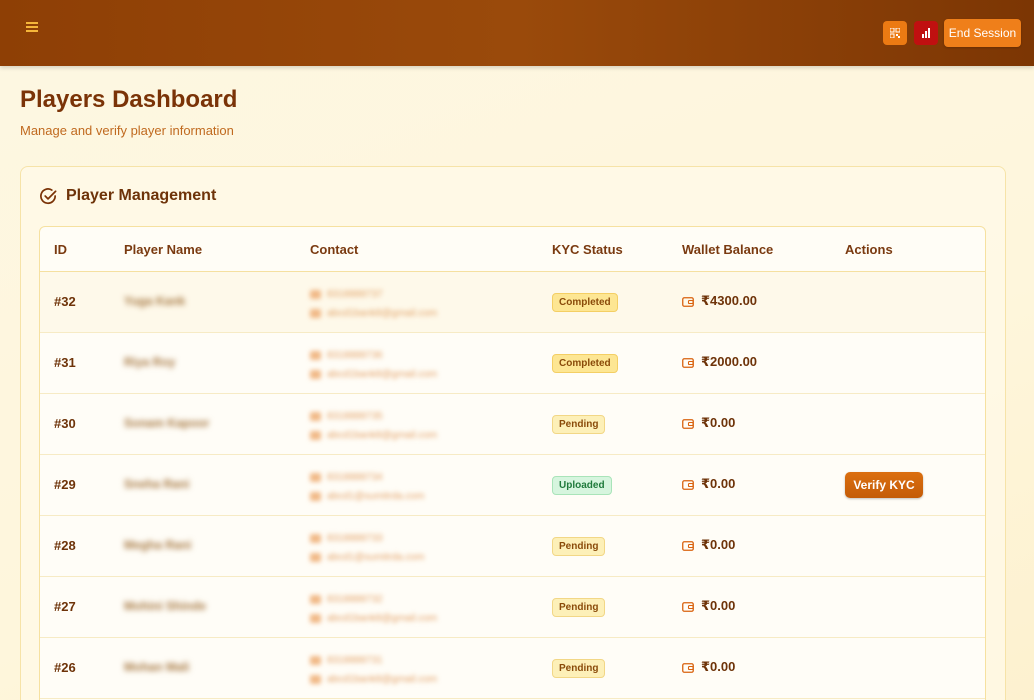 The width and height of the screenshot is (1034, 700). Describe the element at coordinates (167, 423) in the screenshot. I see `player-name: Sonam Kapoor` at that location.